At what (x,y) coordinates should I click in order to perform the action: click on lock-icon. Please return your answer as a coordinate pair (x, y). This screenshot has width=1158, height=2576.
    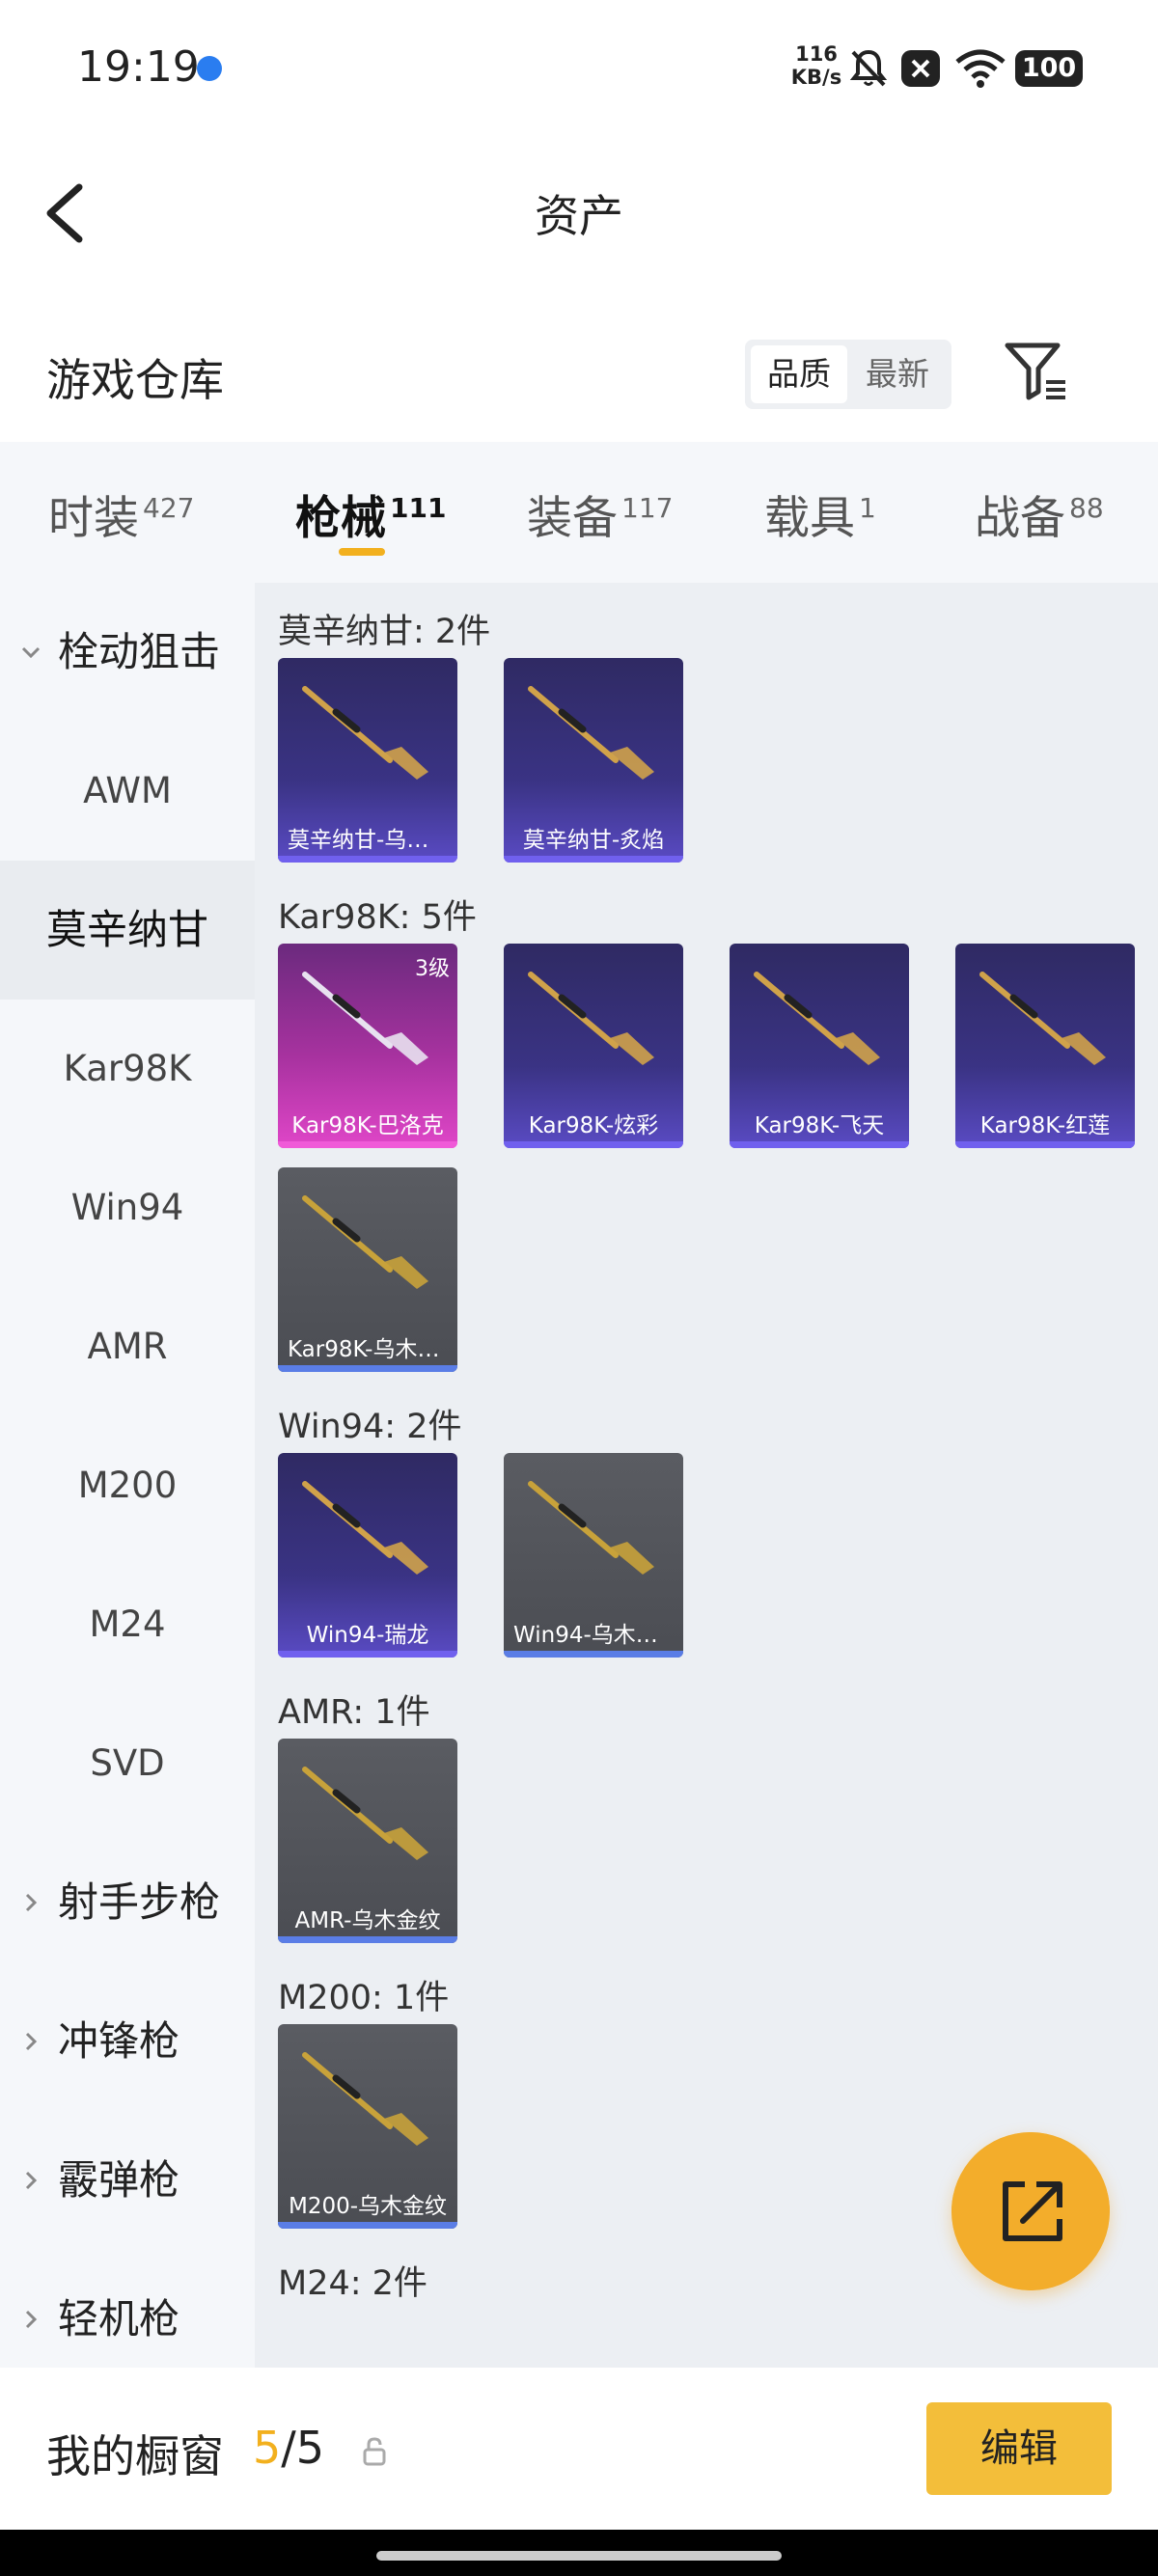
    Looking at the image, I should click on (374, 2451).